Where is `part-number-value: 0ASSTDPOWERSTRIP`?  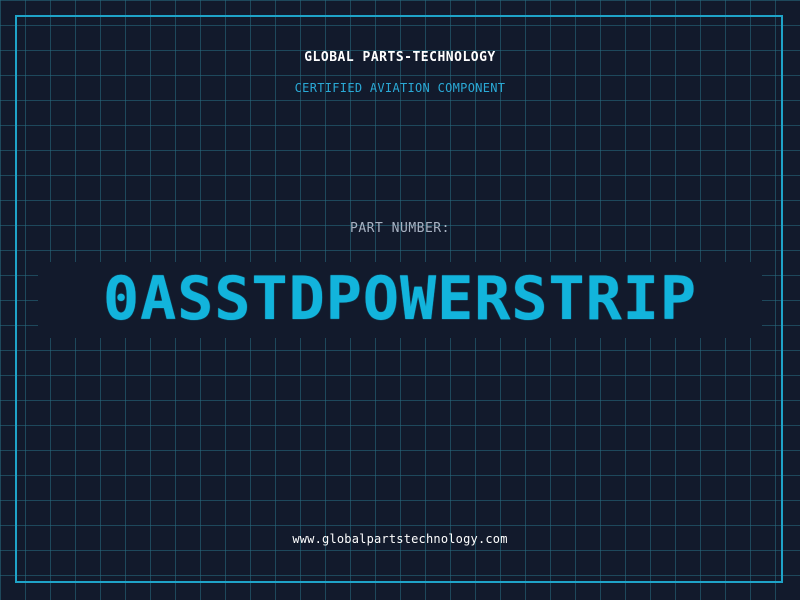 part-number-value: 0ASSTDPOWERSTRIP is located at coordinates (400, 299).